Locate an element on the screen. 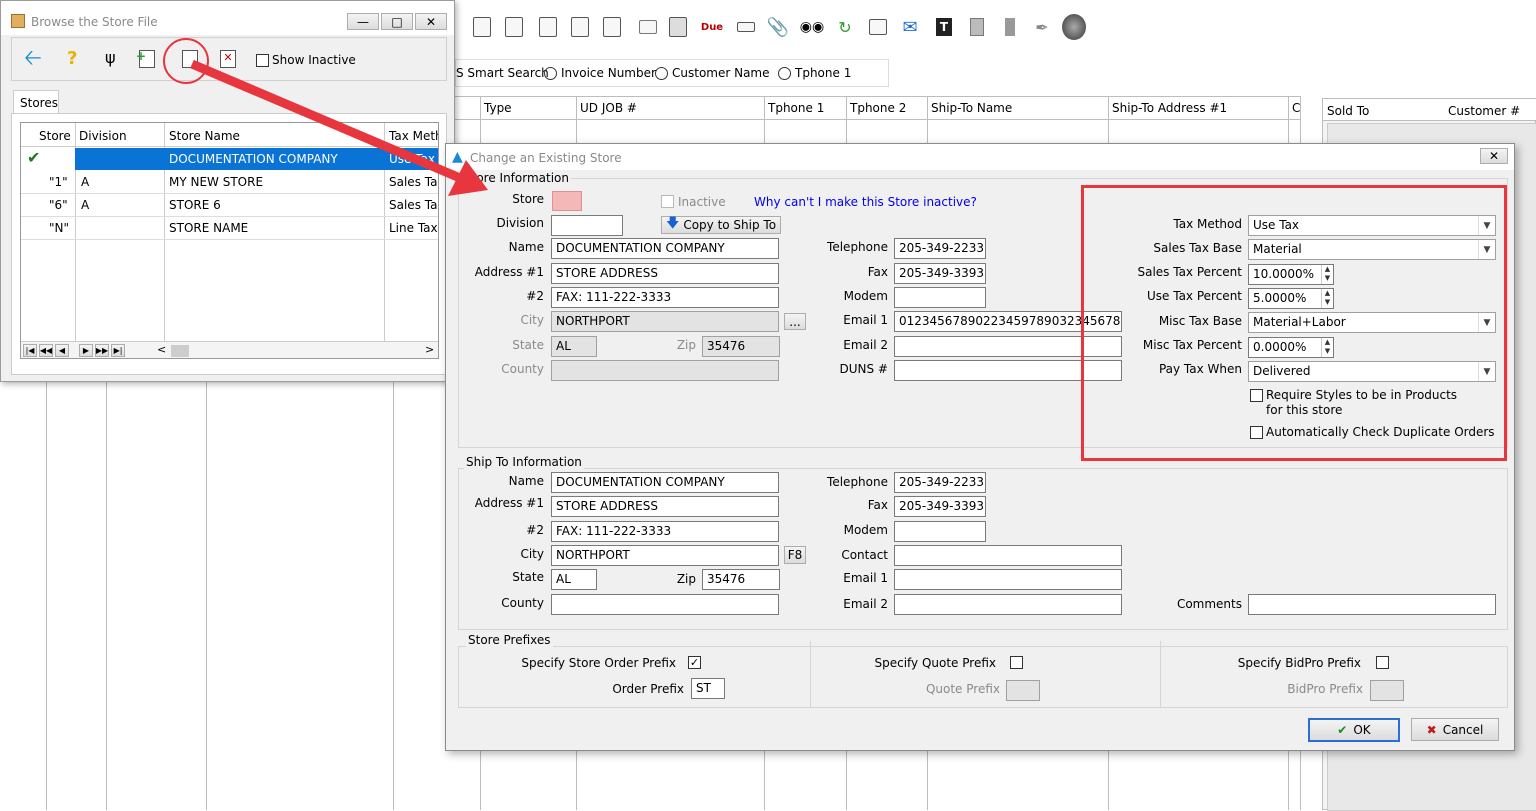 This screenshot has width=1536, height=811. annotation-arrow is located at coordinates (339, 127).